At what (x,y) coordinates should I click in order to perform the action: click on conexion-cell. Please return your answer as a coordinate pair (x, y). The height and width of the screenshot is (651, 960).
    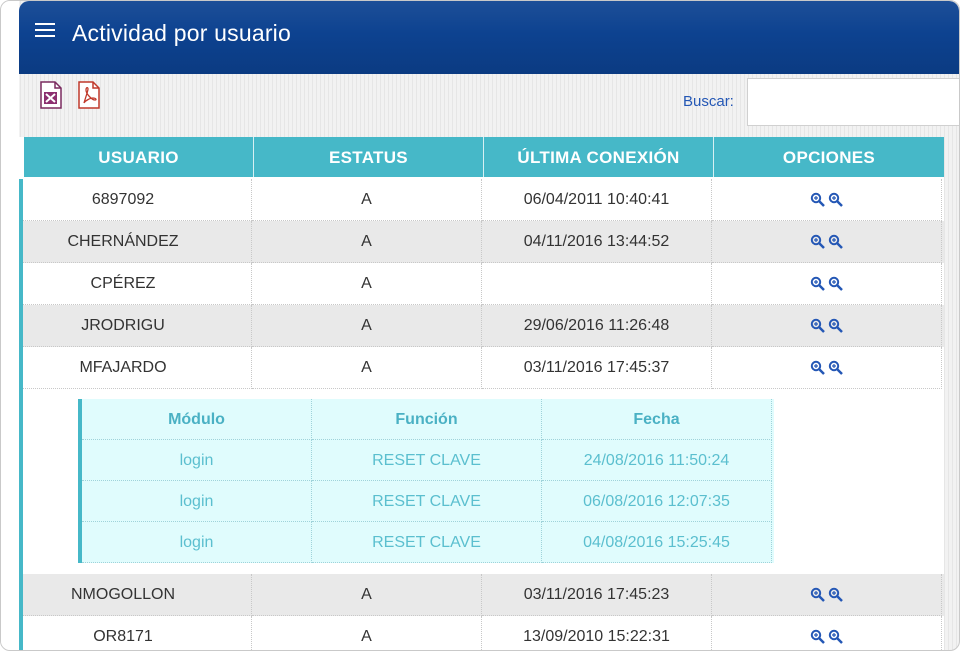
    Looking at the image, I should click on (597, 284).